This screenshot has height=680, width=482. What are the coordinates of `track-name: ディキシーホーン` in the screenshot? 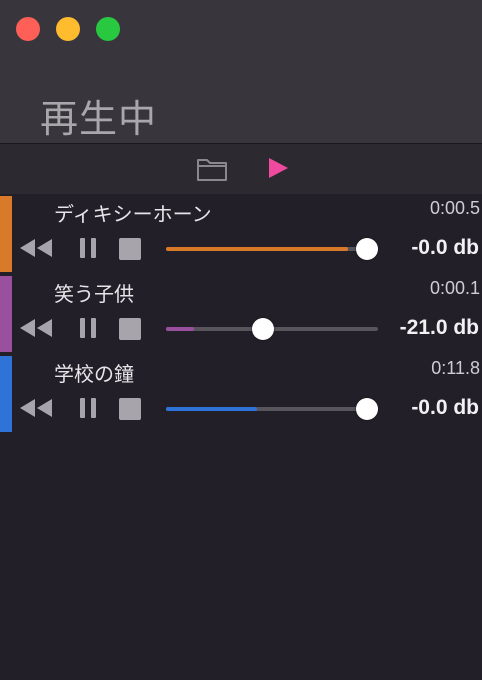 It's located at (133, 214).